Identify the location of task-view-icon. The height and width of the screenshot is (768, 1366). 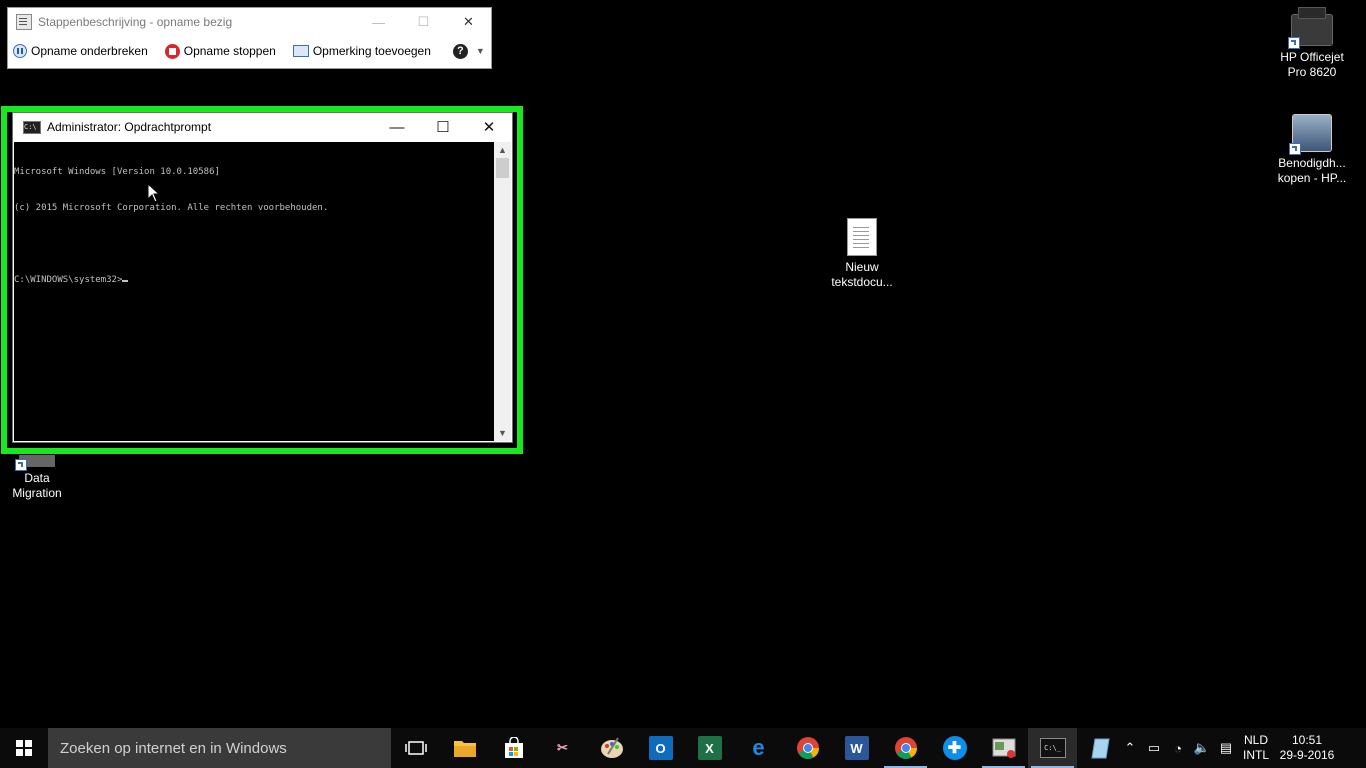
(415, 748).